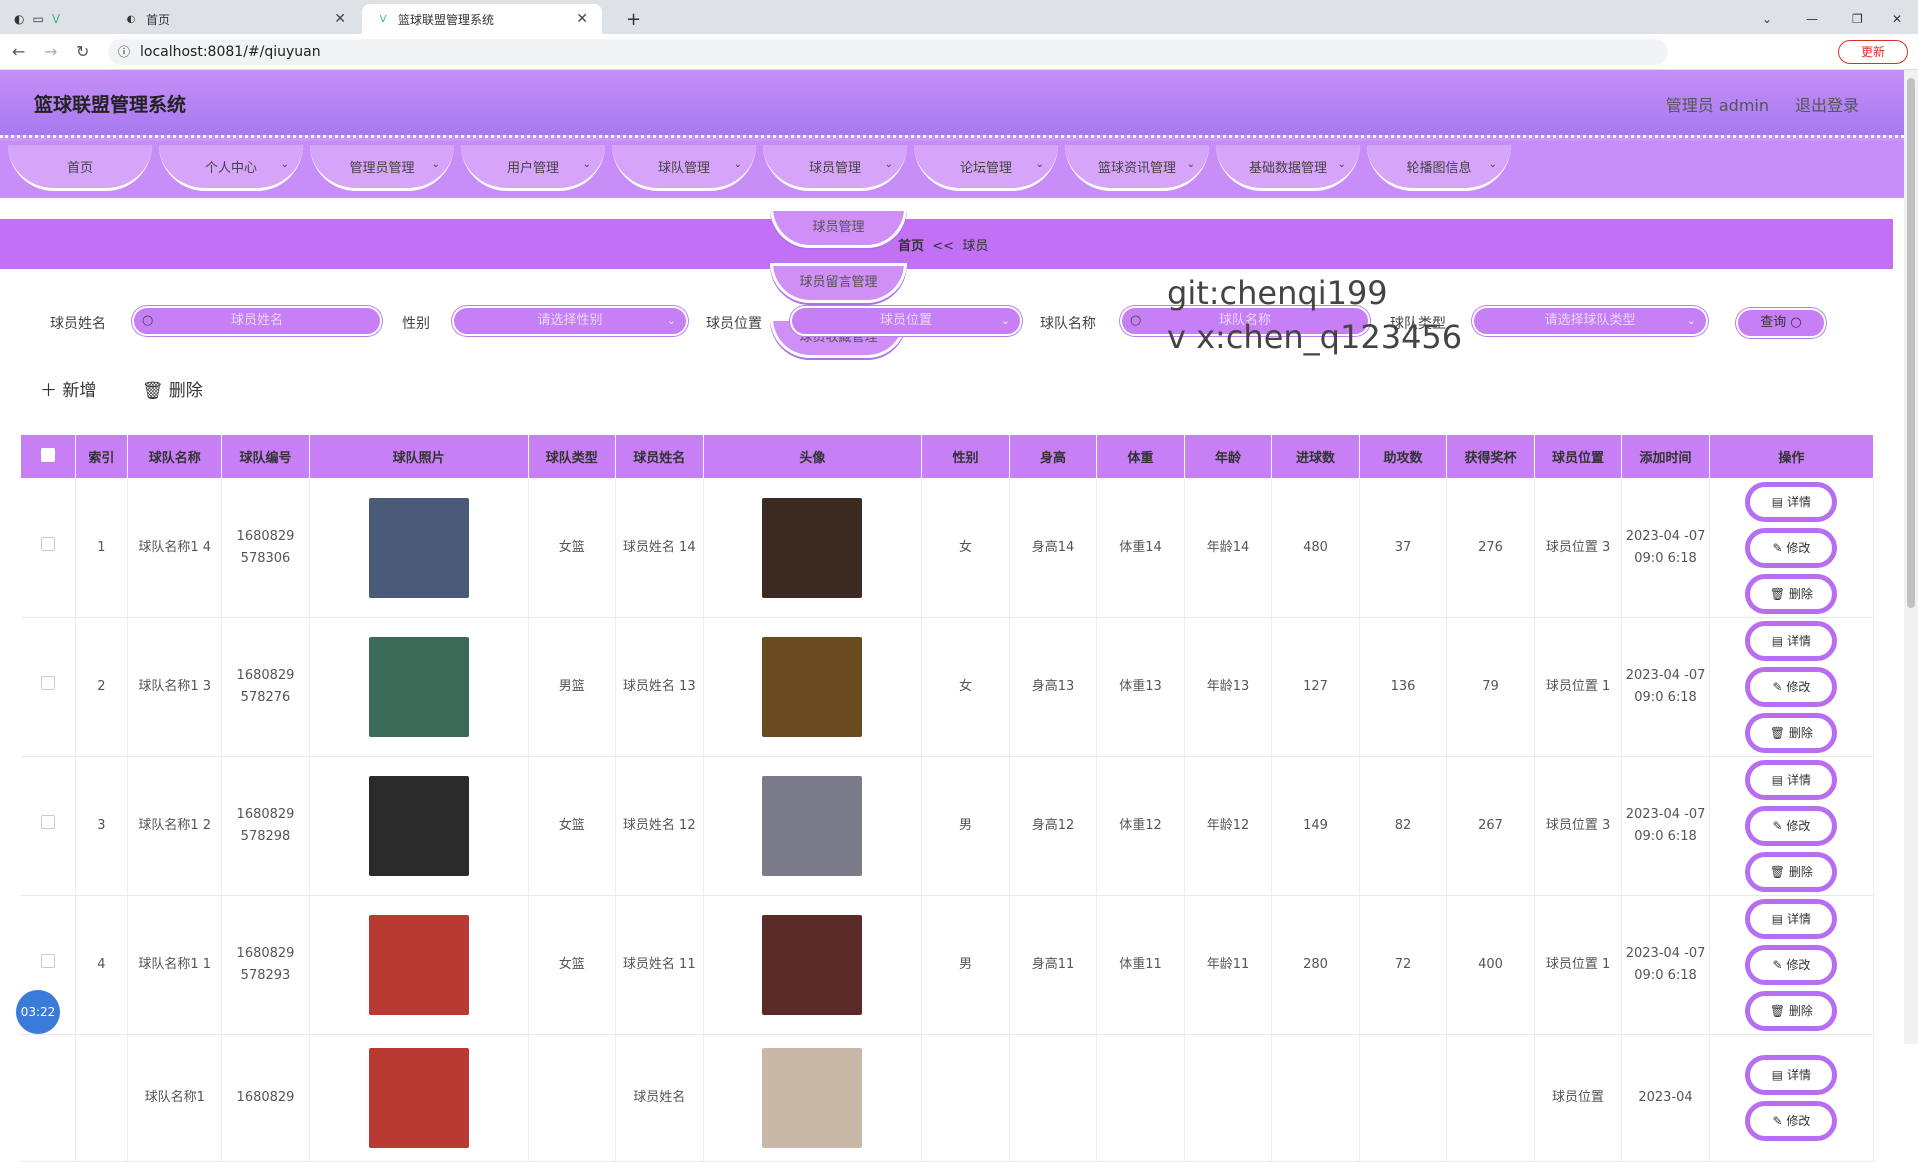  I want to click on delete-button: 🗑 删除, so click(172, 391).